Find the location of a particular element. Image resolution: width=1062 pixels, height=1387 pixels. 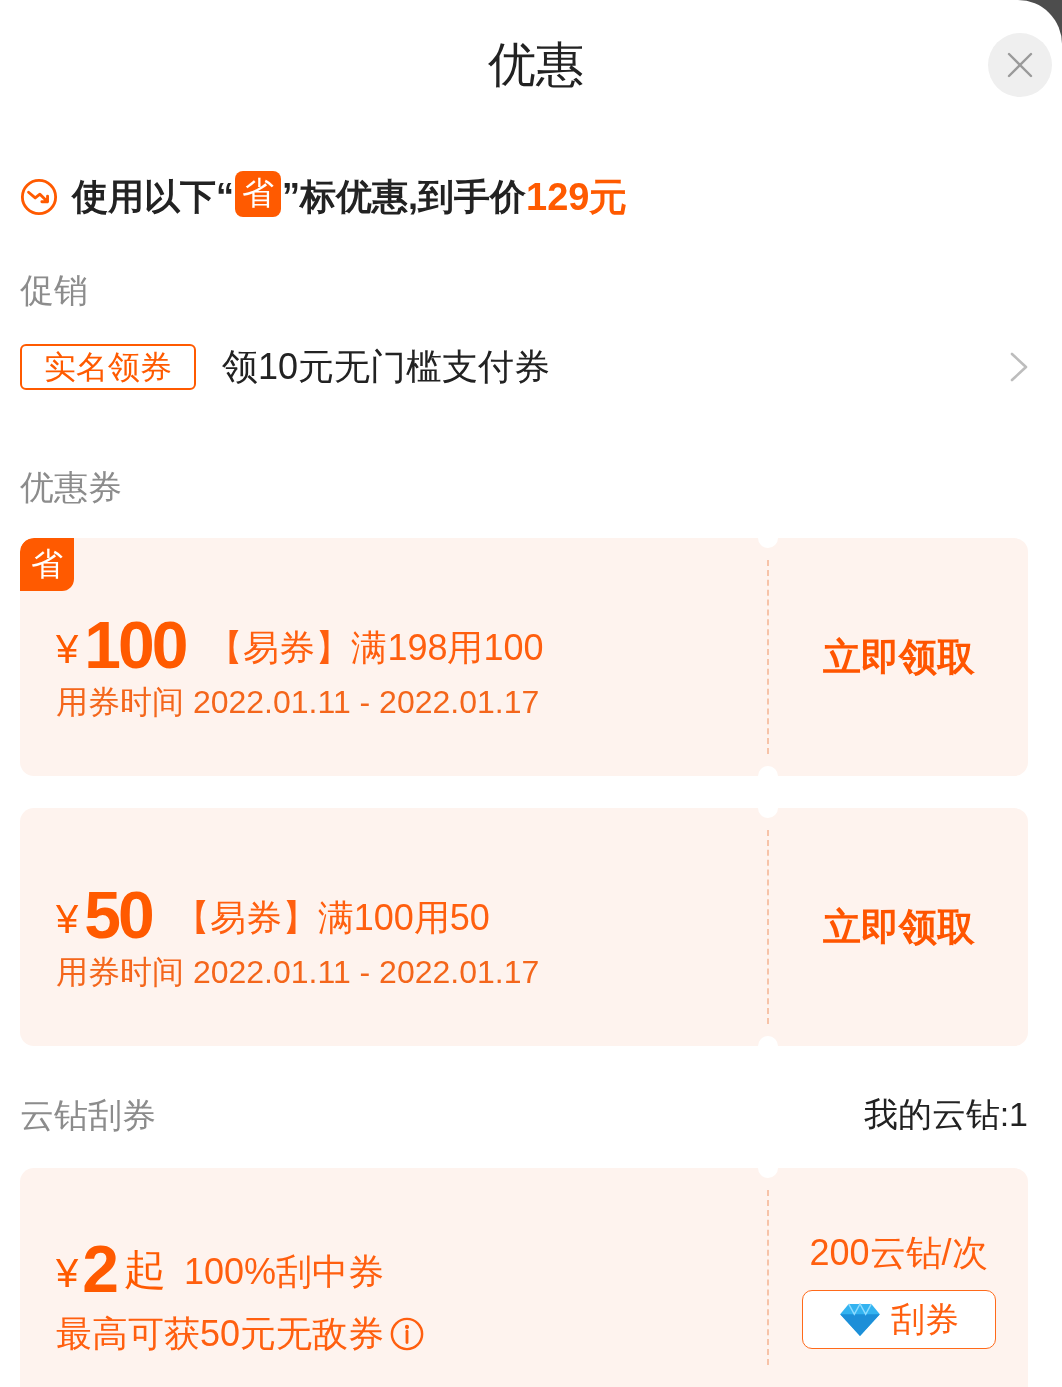

section-heading: 优惠券 is located at coordinates (71, 487).